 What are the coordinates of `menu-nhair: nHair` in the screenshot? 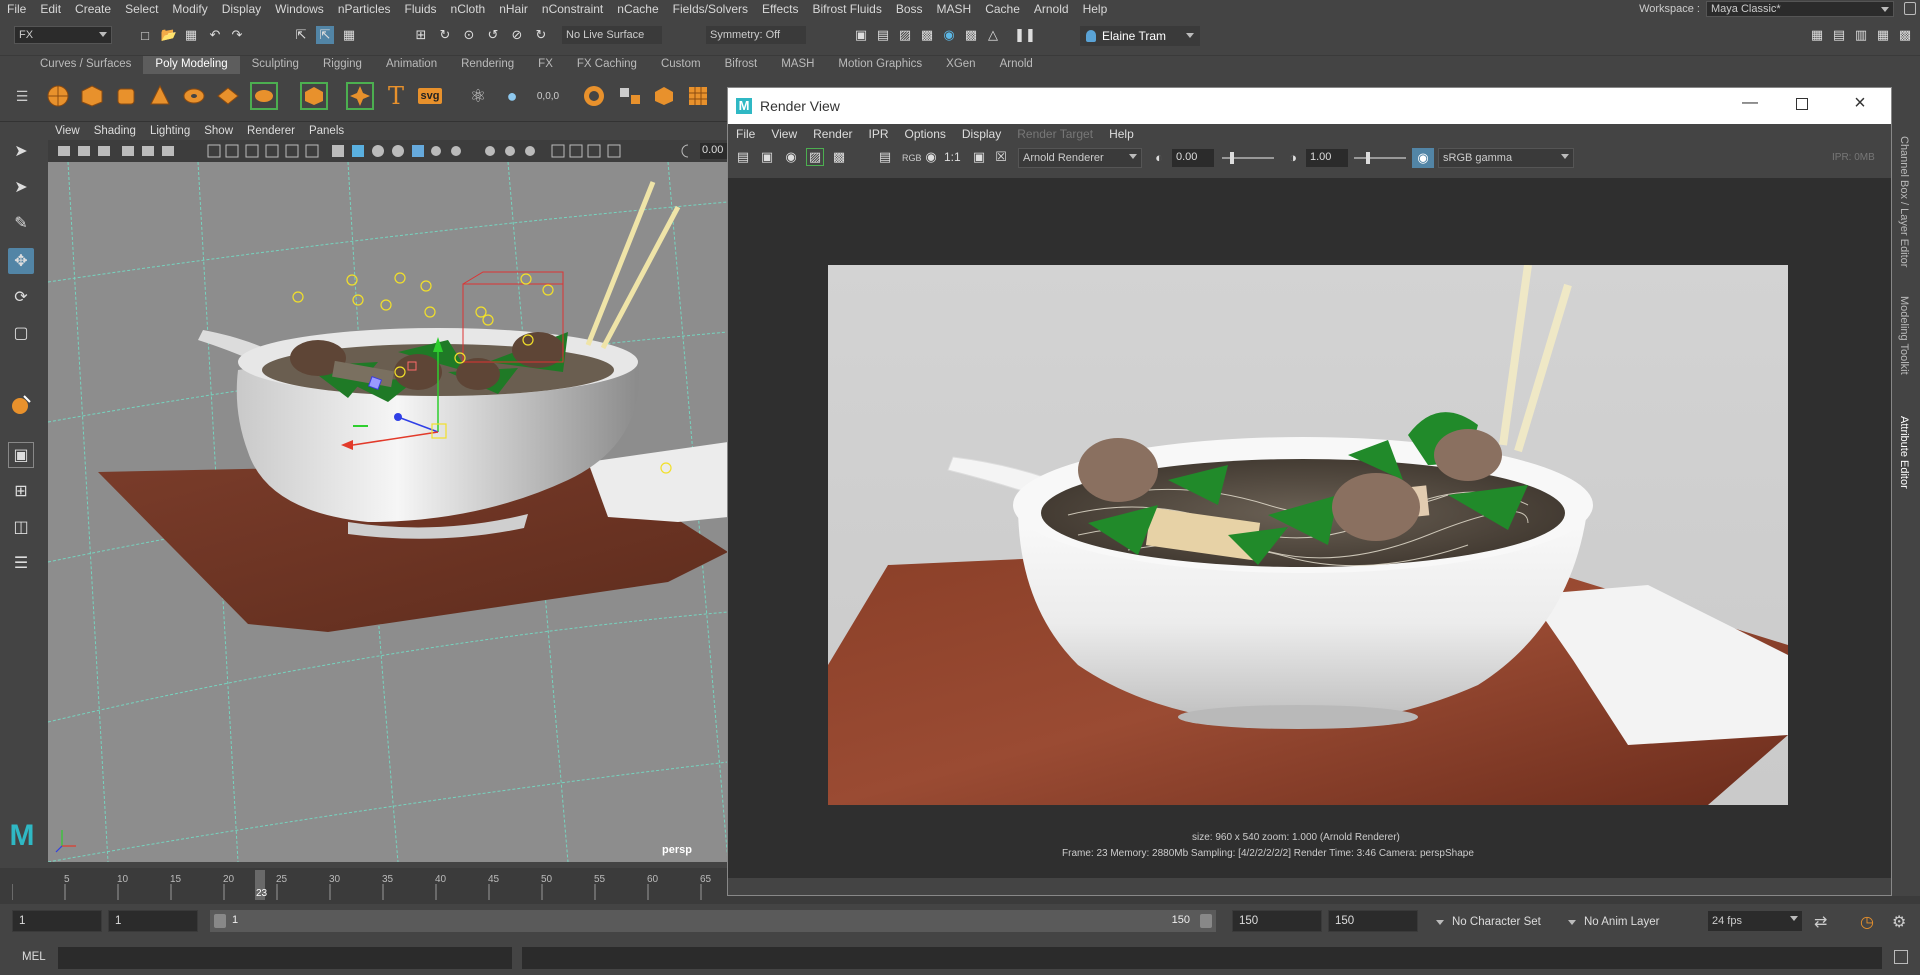 It's located at (513, 9).